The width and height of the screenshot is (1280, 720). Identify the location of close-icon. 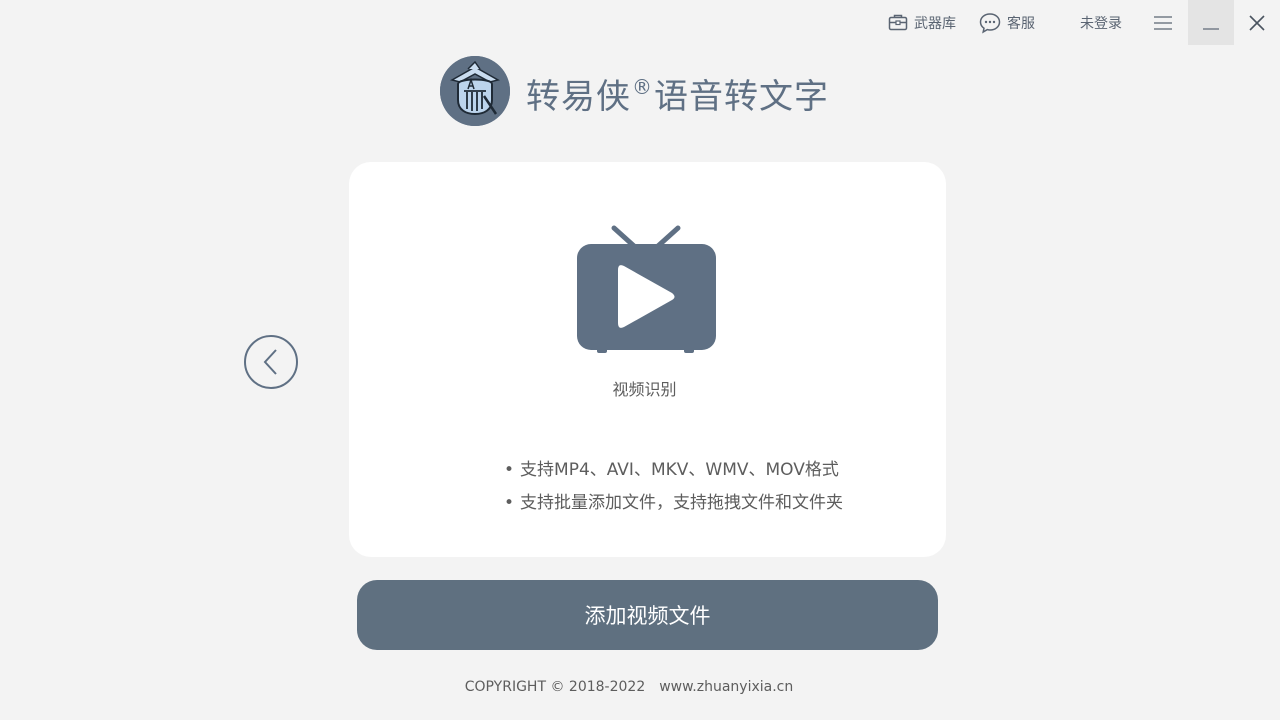
(1257, 22).